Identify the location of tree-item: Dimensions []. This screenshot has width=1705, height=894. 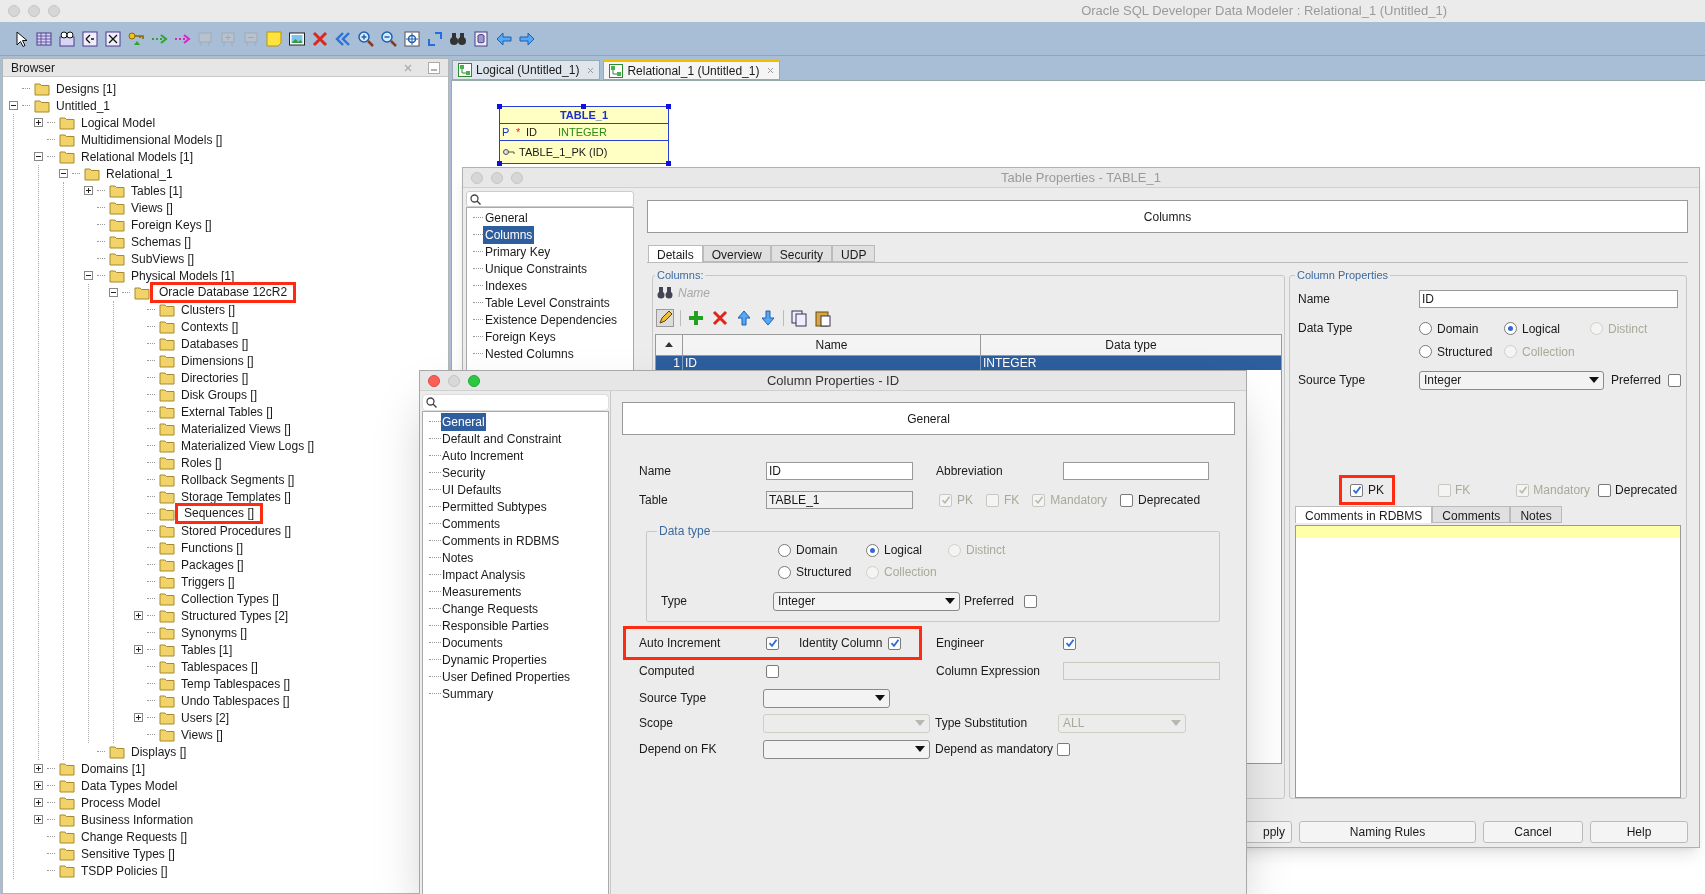
(217, 360).